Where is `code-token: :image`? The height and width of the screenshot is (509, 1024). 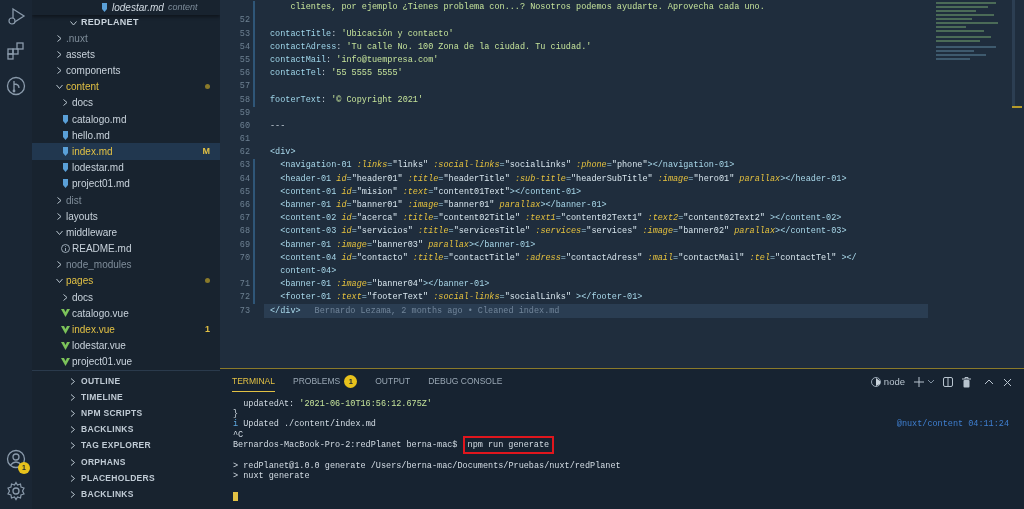
code-token: :image is located at coordinates (351, 284).